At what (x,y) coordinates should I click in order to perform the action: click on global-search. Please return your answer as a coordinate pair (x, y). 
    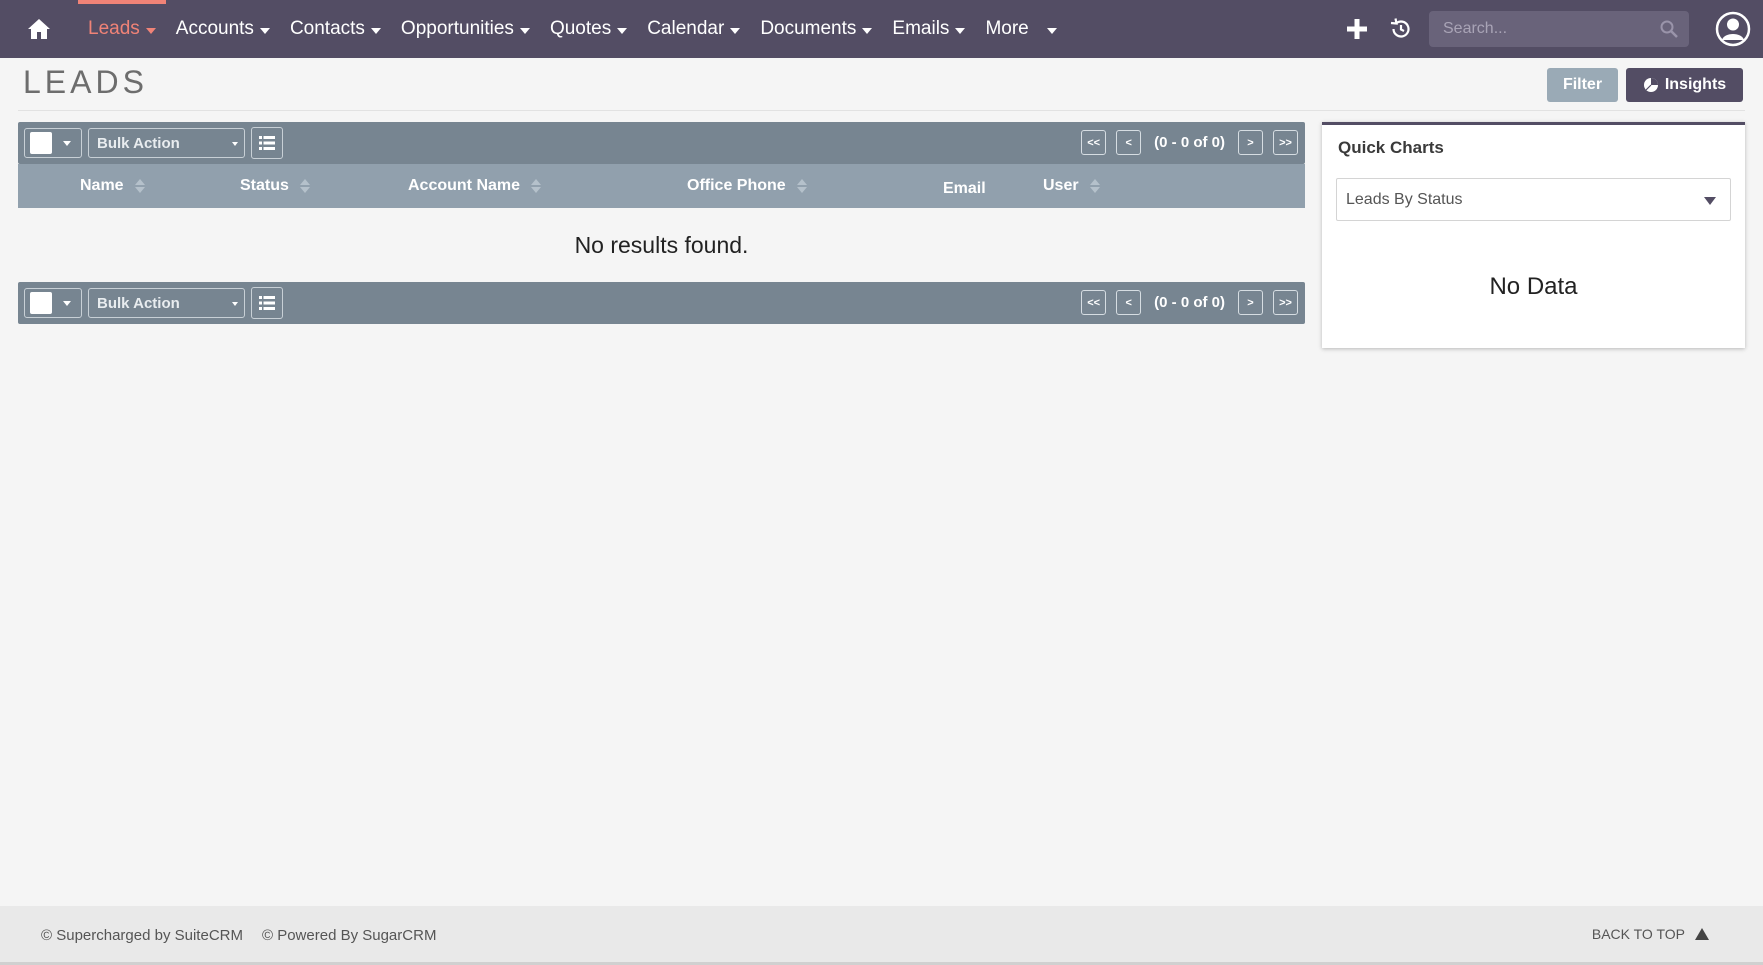
    Looking at the image, I should click on (1559, 29).